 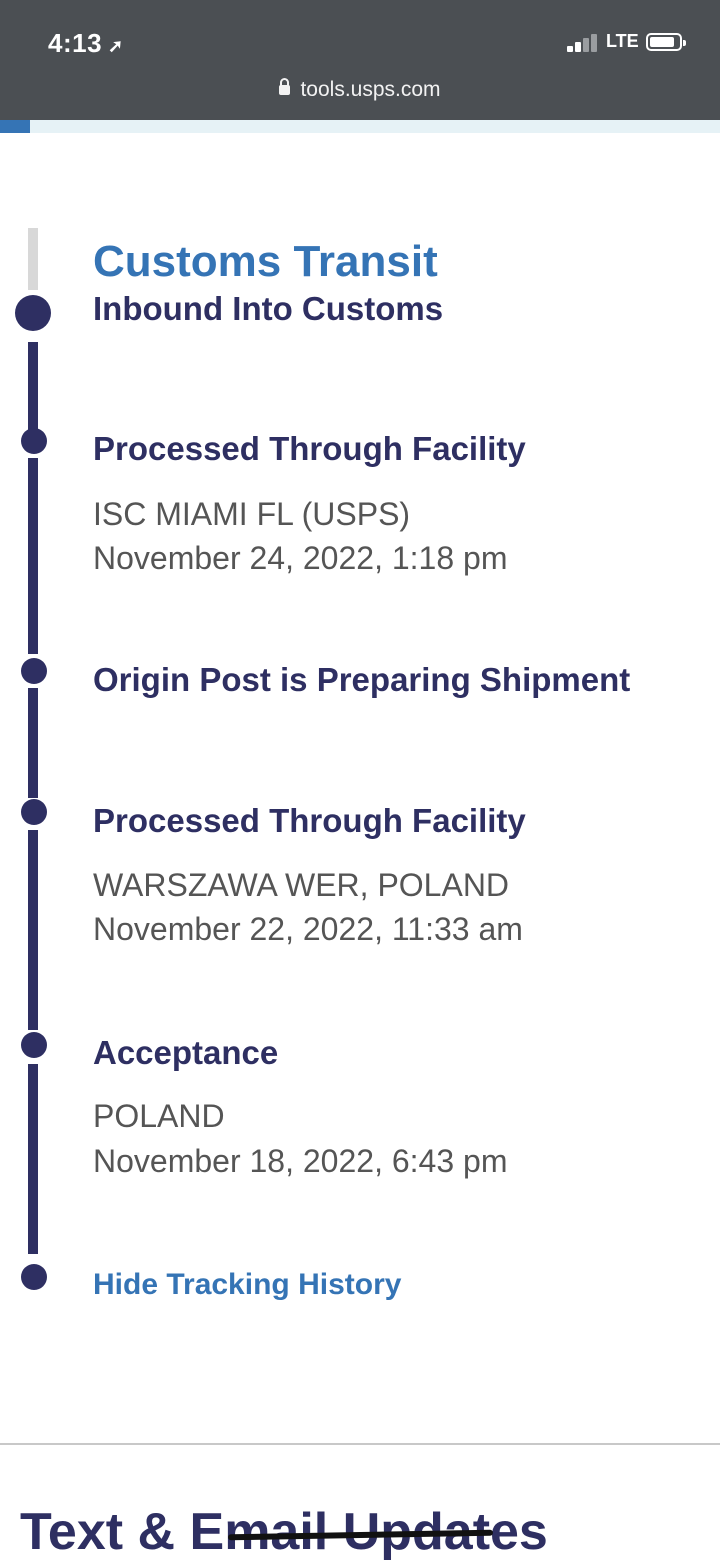 I want to click on status-time-text: 4:13, so click(x=75, y=43).